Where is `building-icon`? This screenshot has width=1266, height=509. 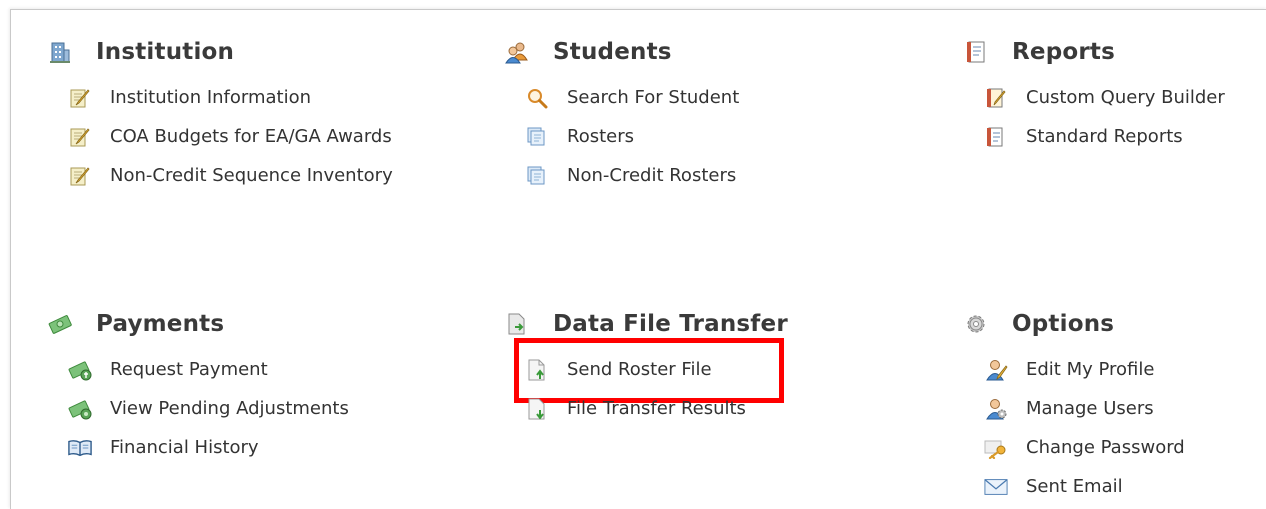 building-icon is located at coordinates (60, 52).